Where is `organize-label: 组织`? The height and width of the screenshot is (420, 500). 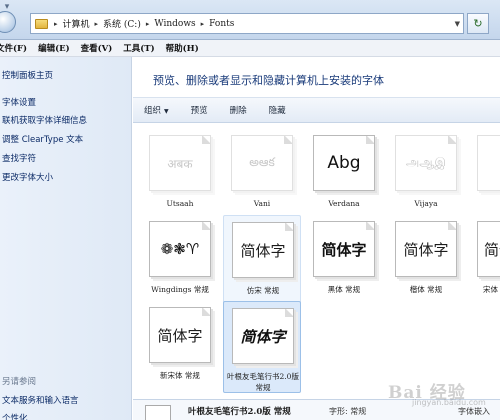
organize-label: 组织 is located at coordinates (153, 111).